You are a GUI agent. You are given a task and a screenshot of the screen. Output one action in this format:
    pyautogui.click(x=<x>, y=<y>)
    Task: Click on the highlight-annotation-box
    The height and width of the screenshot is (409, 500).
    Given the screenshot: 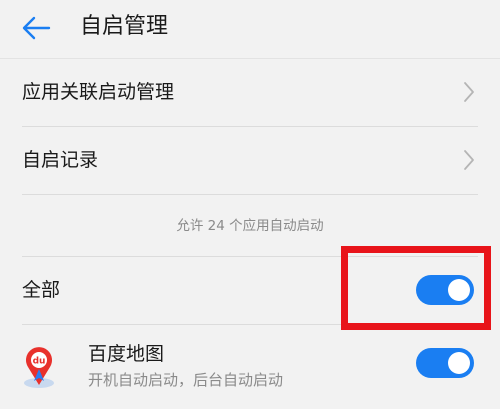 What is the action you would take?
    pyautogui.click(x=416, y=288)
    